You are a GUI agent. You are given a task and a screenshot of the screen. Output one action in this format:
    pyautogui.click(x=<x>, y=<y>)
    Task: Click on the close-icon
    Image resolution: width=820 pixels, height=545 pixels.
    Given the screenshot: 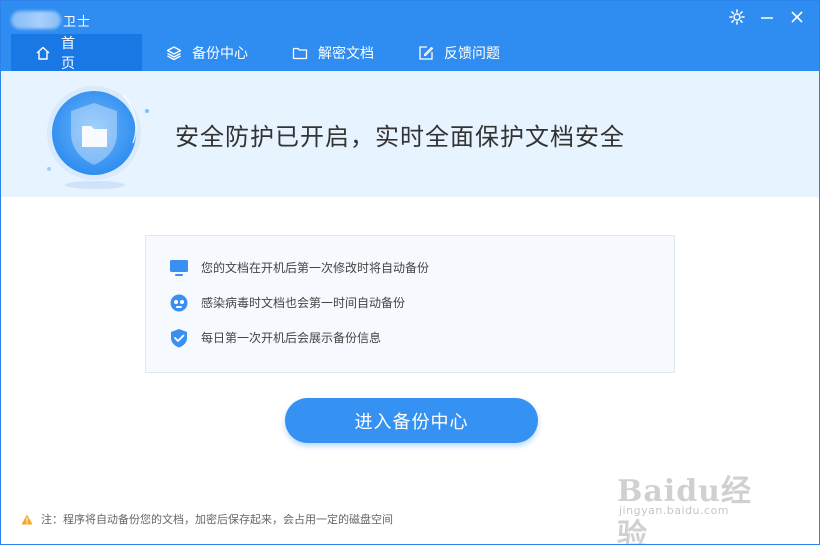 What is the action you would take?
    pyautogui.click(x=797, y=17)
    